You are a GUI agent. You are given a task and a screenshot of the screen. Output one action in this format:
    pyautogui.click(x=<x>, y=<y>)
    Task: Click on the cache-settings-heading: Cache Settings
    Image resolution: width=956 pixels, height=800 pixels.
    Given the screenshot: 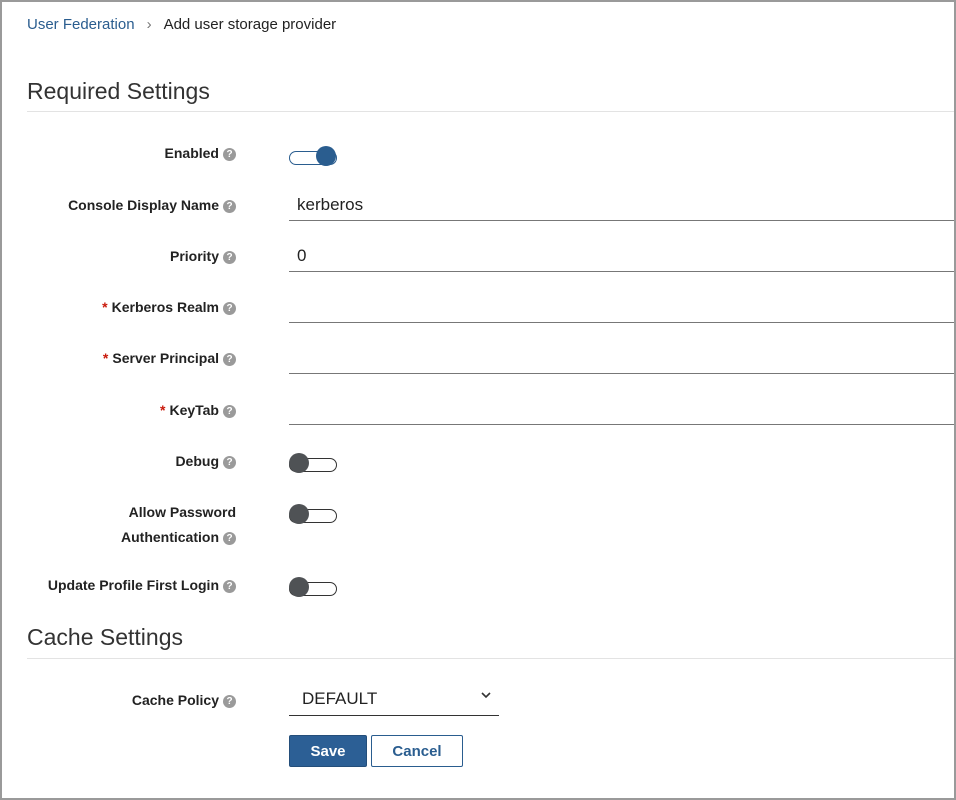 What is the action you would take?
    pyautogui.click(x=105, y=637)
    